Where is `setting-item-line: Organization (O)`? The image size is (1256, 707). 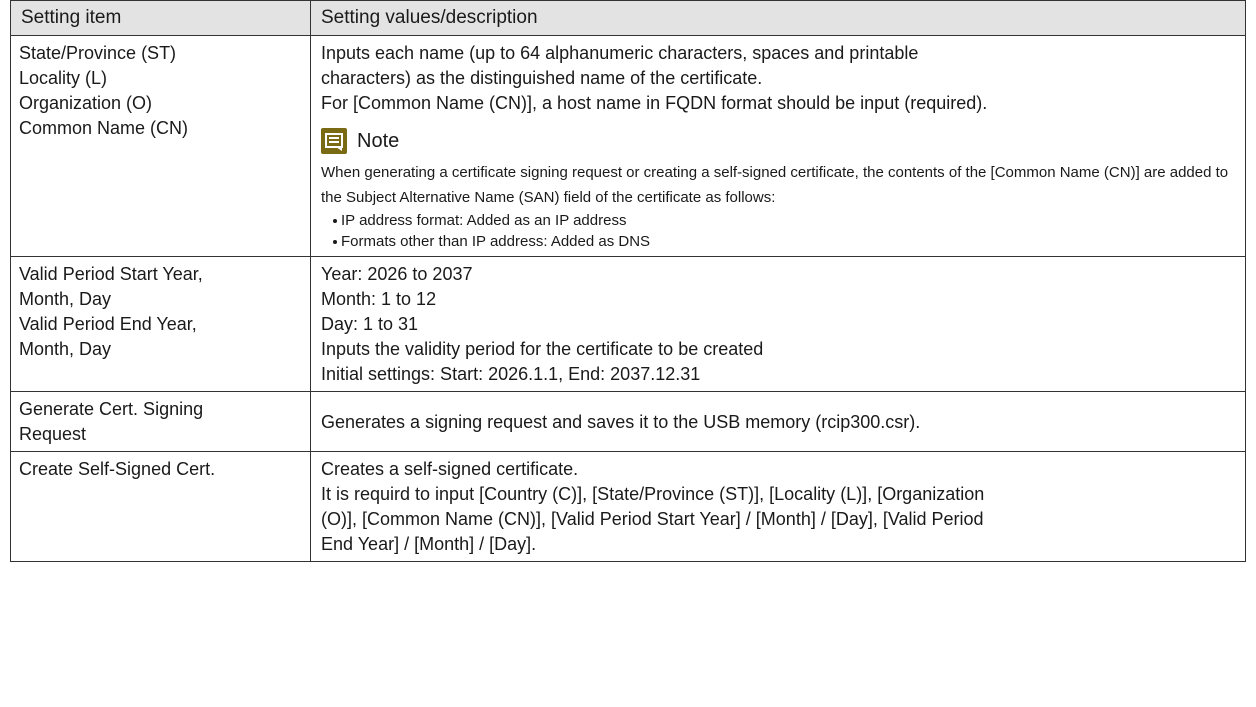 setting-item-line: Organization (O) is located at coordinates (86, 103).